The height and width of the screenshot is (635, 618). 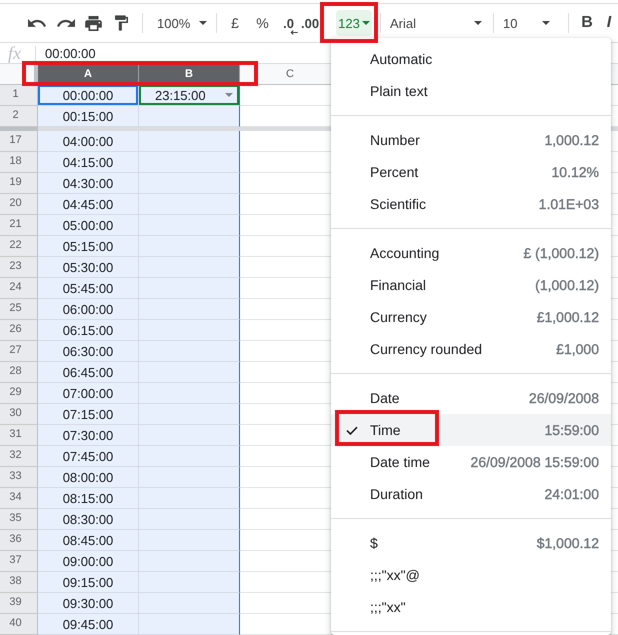 What do you see at coordinates (567, 543) in the screenshot?
I see `format-example: $1,000.12` at bounding box center [567, 543].